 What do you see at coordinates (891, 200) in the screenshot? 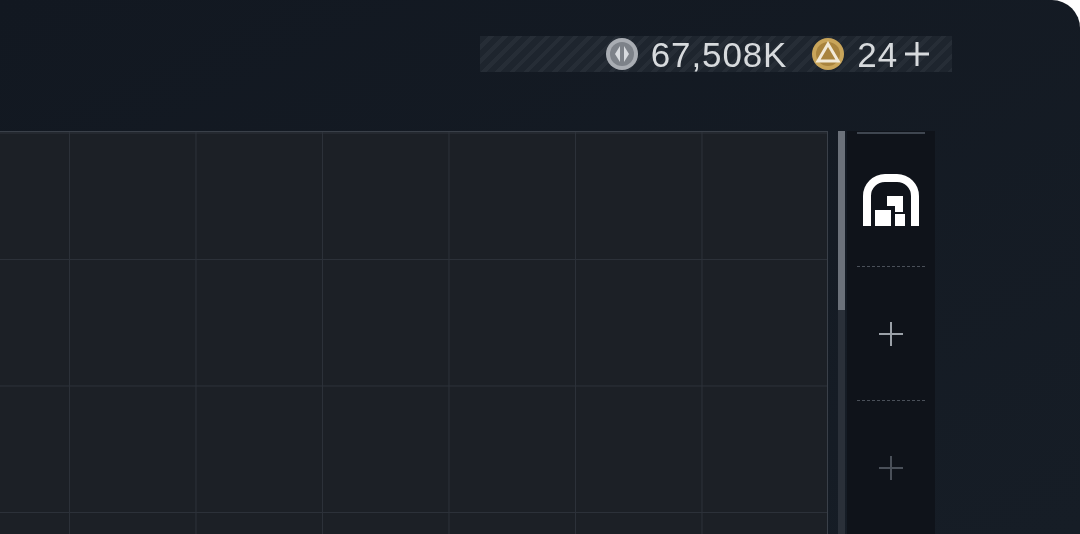
I see `storage-icon` at bounding box center [891, 200].